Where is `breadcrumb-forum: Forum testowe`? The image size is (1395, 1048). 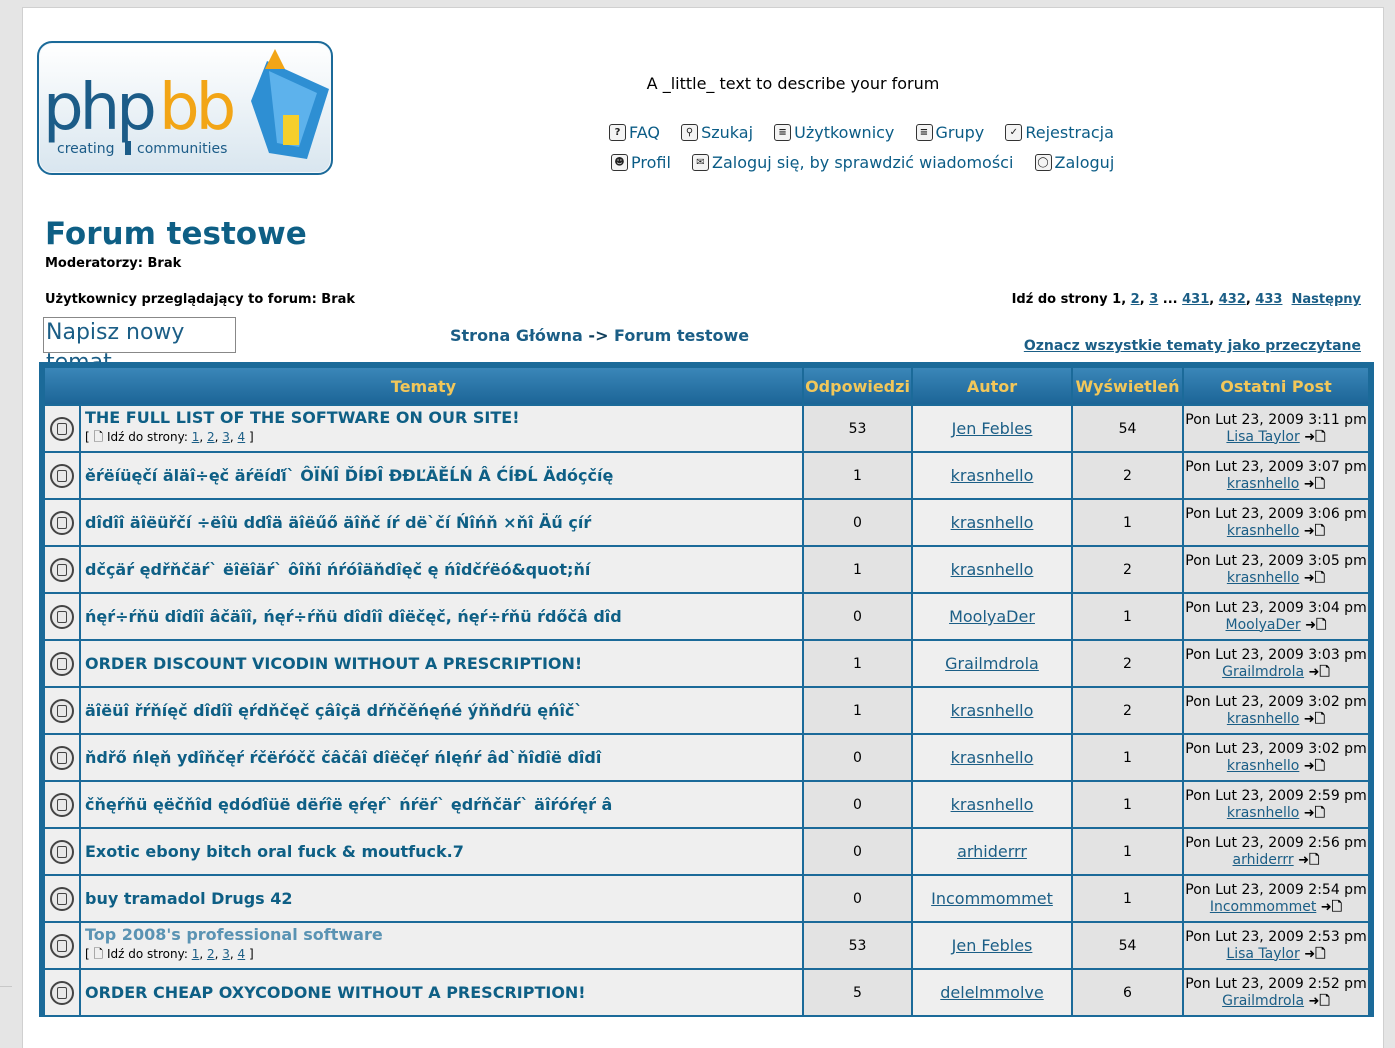 breadcrumb-forum: Forum testowe is located at coordinates (681, 335).